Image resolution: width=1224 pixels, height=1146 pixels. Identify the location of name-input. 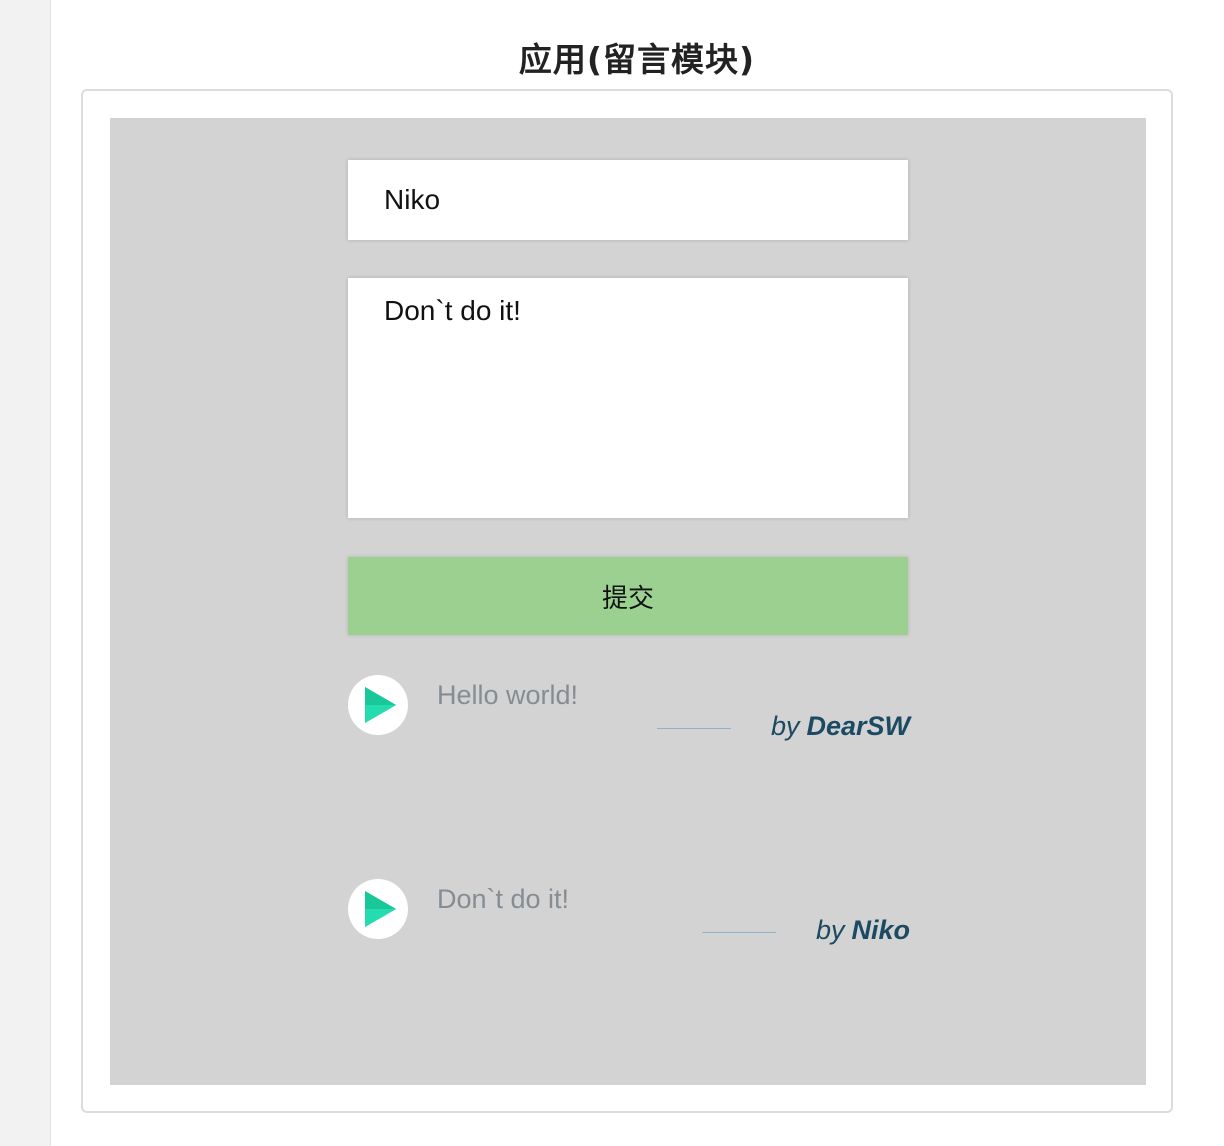
(628, 200).